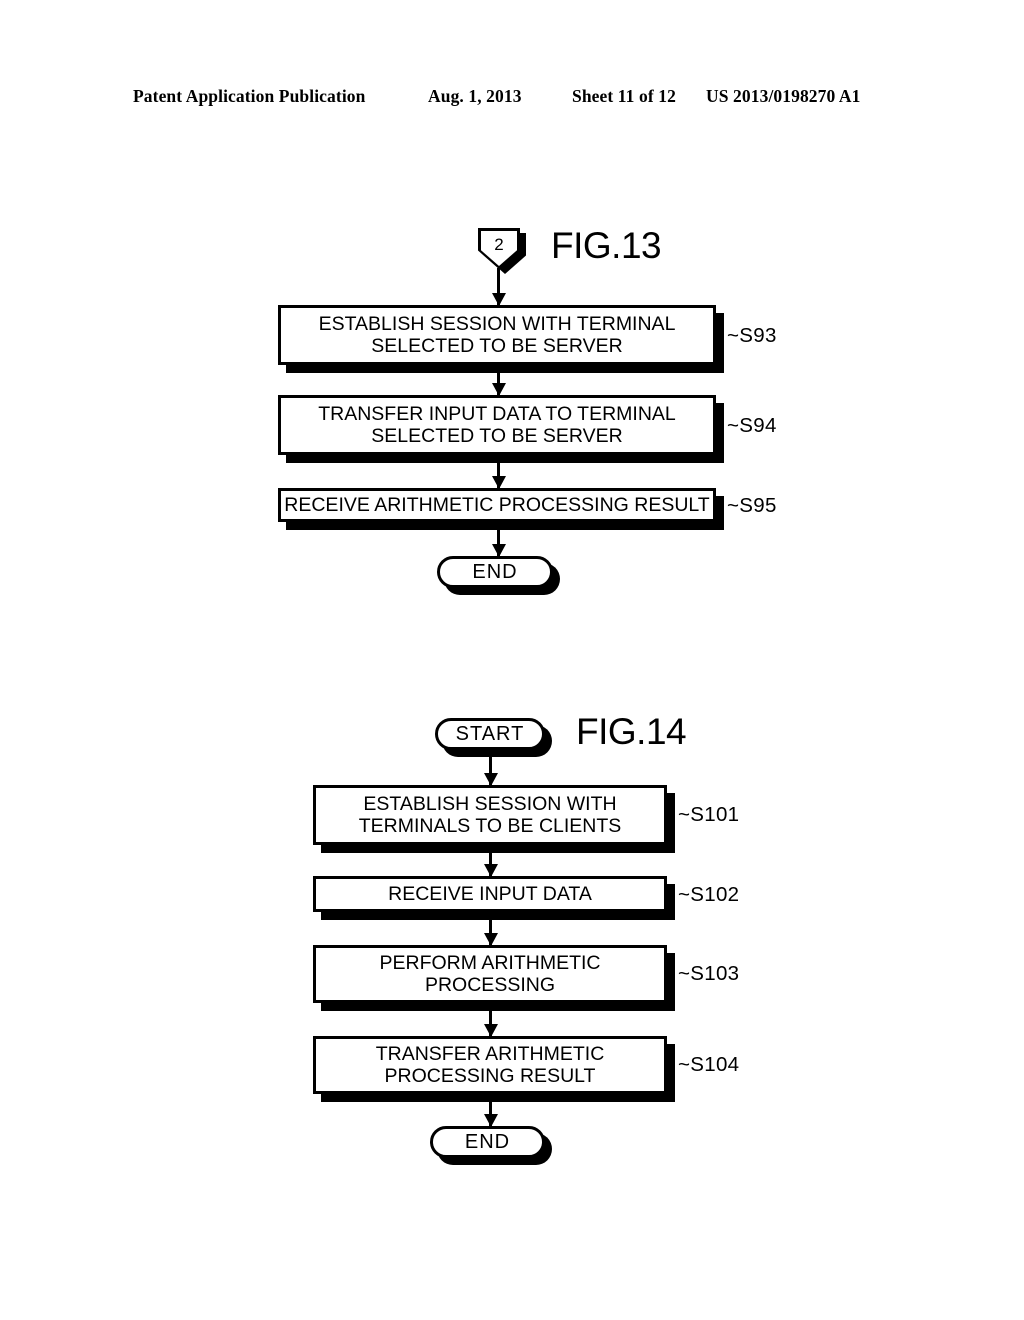 Image resolution: width=1024 pixels, height=1320 pixels. What do you see at coordinates (709, 814) in the screenshot?
I see `step-ref-s101: ~S101` at bounding box center [709, 814].